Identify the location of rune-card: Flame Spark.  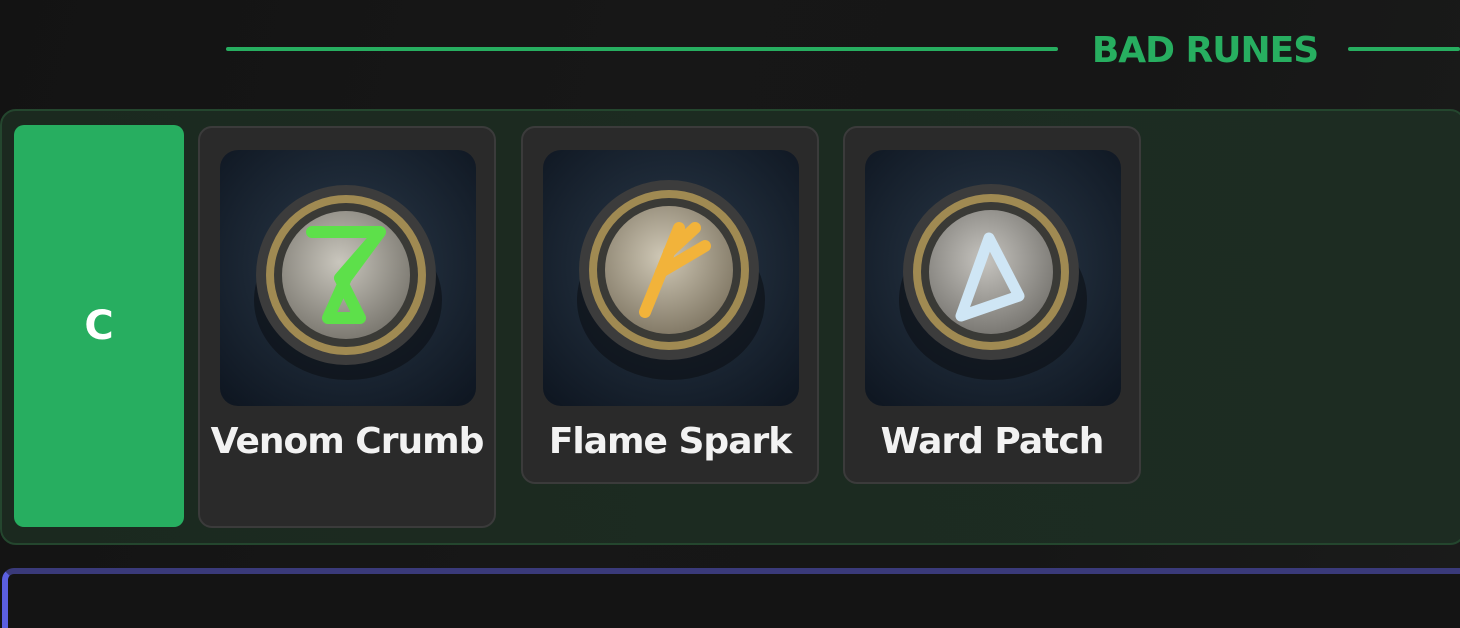
(670, 305).